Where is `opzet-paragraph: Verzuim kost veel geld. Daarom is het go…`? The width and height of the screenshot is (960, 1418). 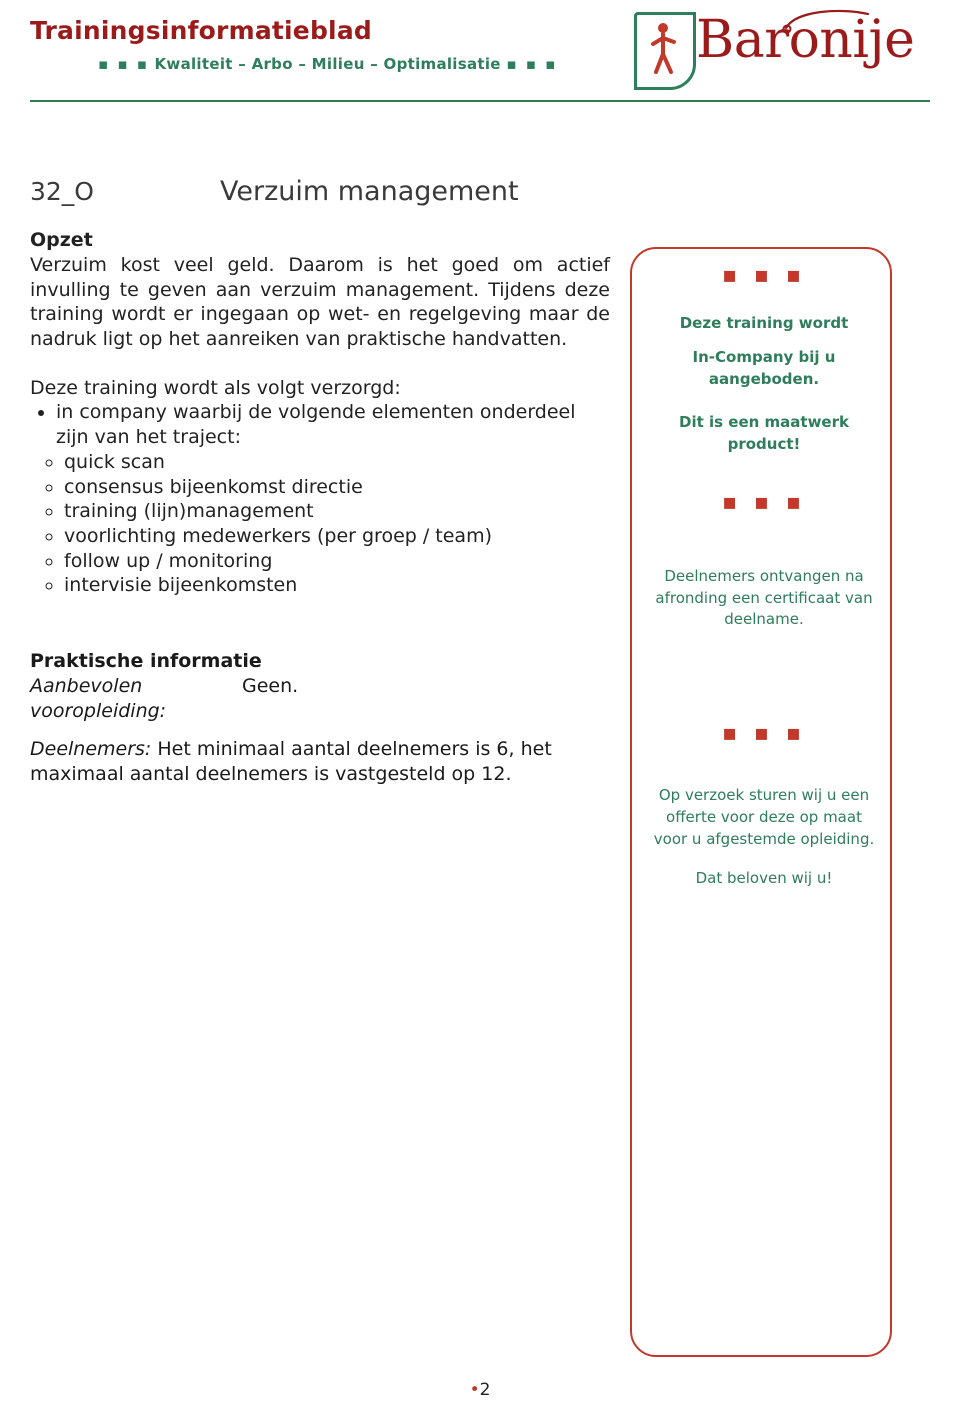
opzet-paragraph: Verzuim kost veel geld. Daarom is het go… is located at coordinates (320, 302).